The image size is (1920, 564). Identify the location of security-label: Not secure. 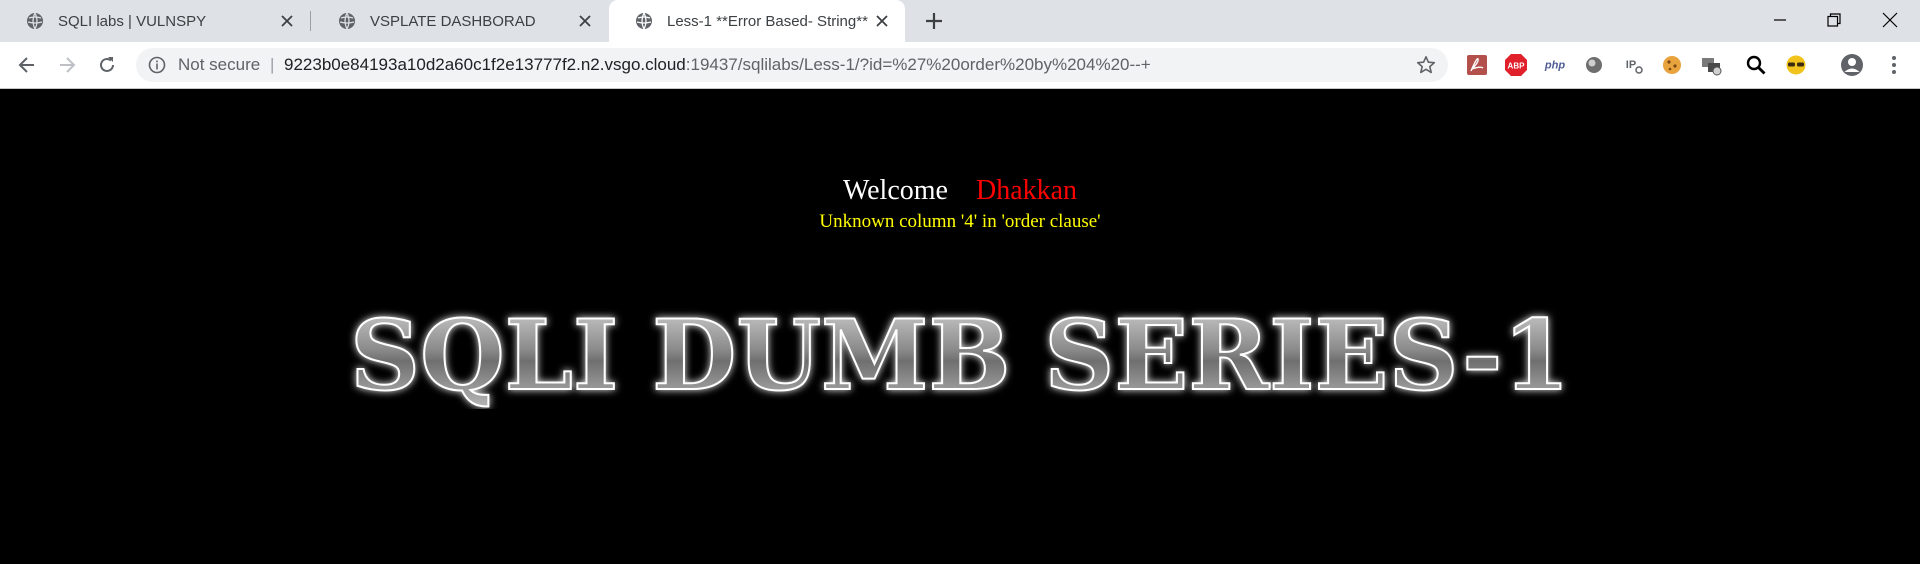
(219, 65).